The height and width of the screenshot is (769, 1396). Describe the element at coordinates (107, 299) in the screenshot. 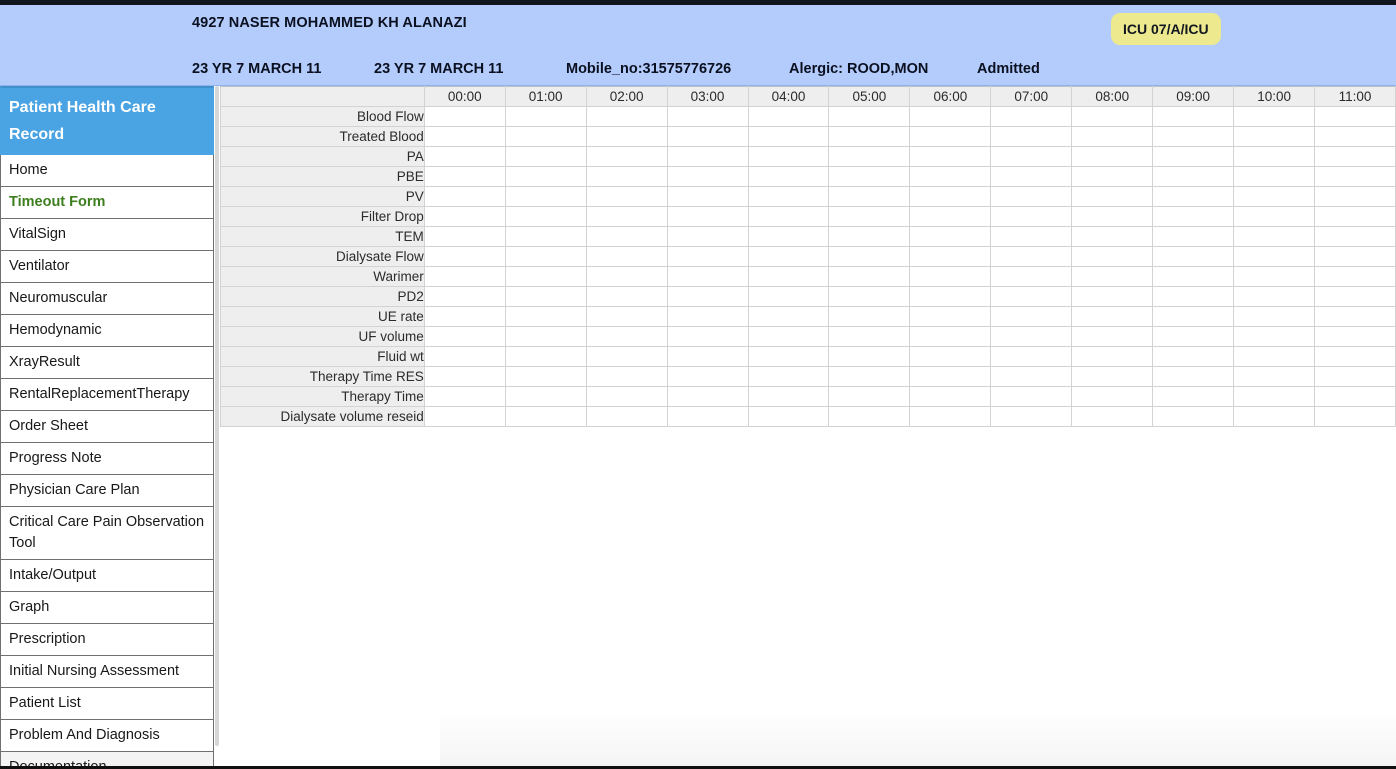

I see `sidebar-item-neuromuscular: Neuromuscular` at that location.